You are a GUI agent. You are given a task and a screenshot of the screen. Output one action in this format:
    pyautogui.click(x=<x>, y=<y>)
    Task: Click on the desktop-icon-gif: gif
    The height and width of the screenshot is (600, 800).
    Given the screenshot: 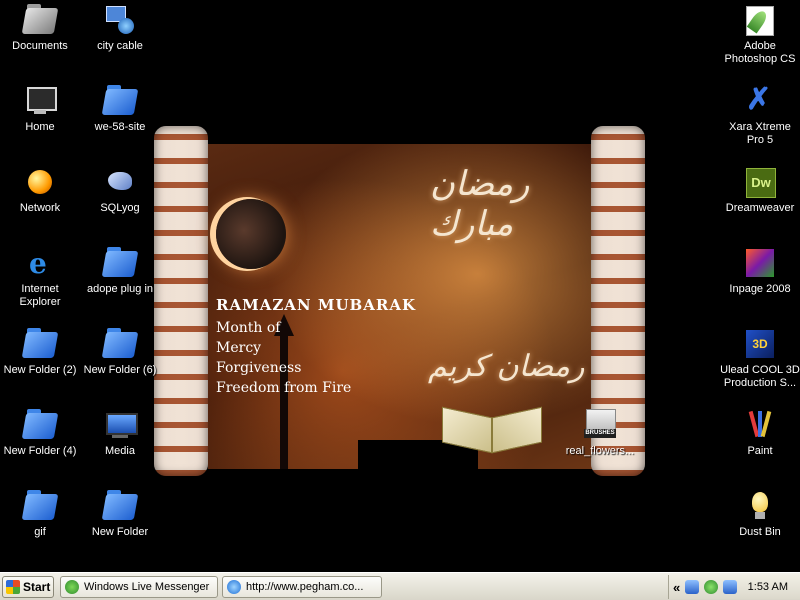 What is the action you would take?
    pyautogui.click(x=40, y=514)
    